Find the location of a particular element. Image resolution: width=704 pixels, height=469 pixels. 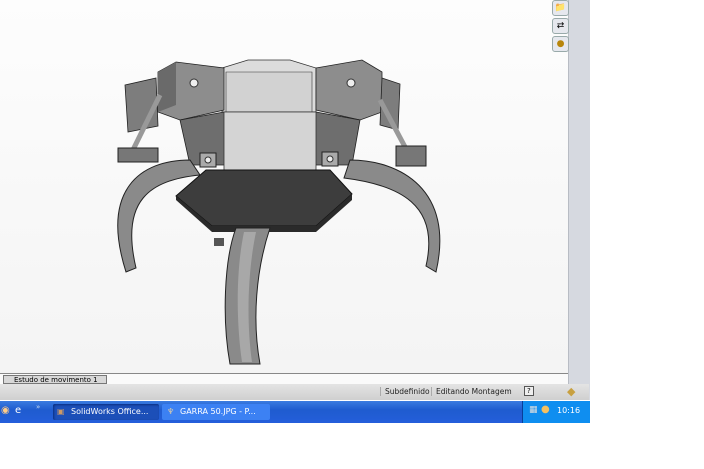

quicklaunch-icon: ◉ is located at coordinates (5, 410).